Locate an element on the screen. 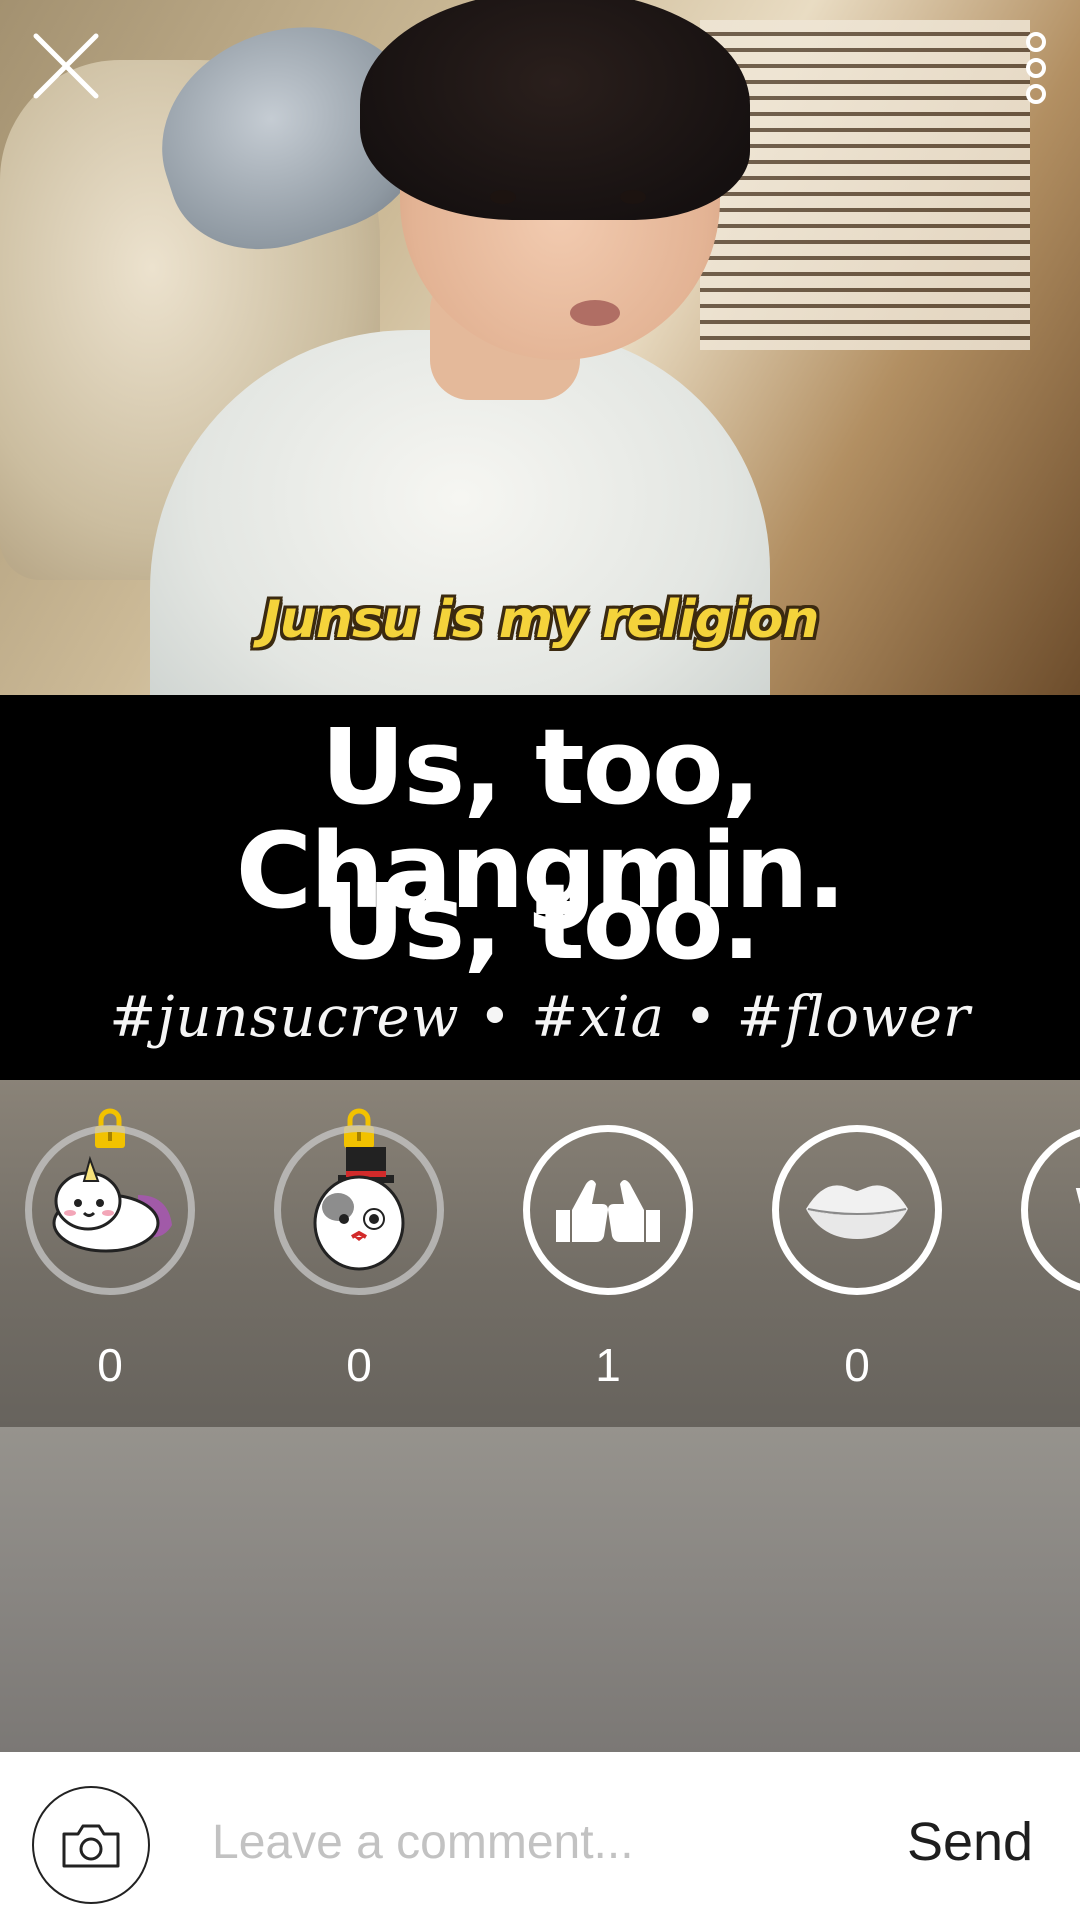  person-hair is located at coordinates (555, 110).